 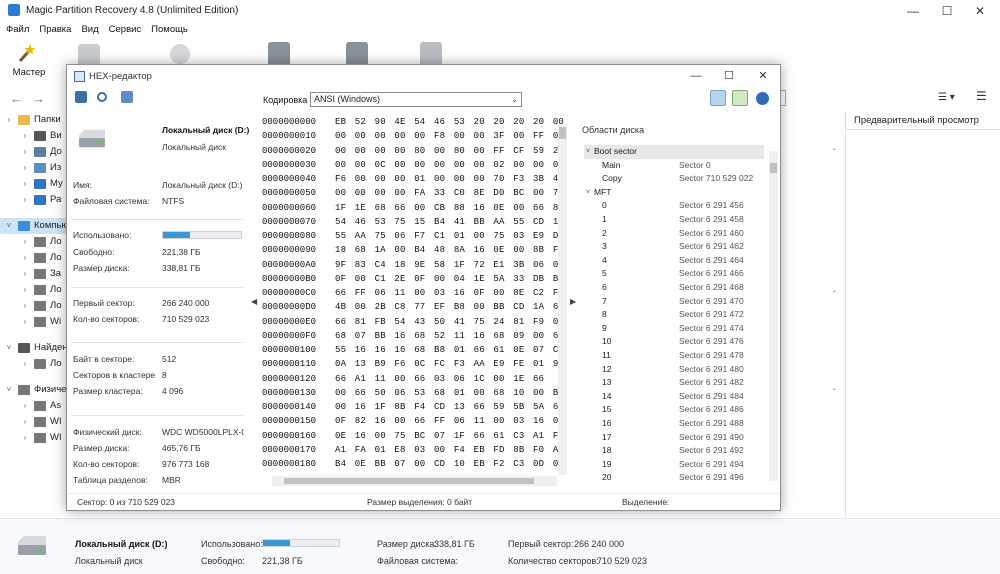 What do you see at coordinates (674, 465) in the screenshot?
I see `region-item: 19 Sector 6 291 494` at bounding box center [674, 465].